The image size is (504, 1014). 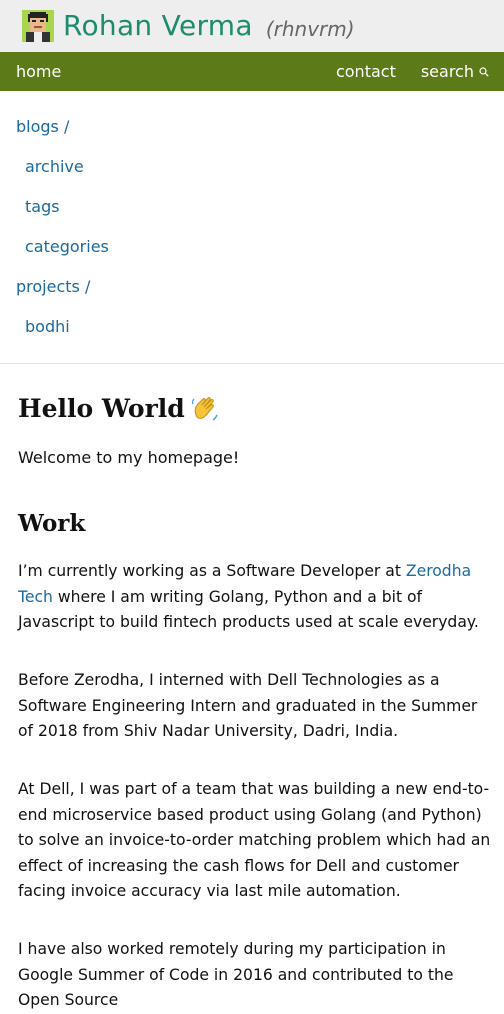 I want to click on sidebar-item-categories: categories, so click(x=67, y=247).